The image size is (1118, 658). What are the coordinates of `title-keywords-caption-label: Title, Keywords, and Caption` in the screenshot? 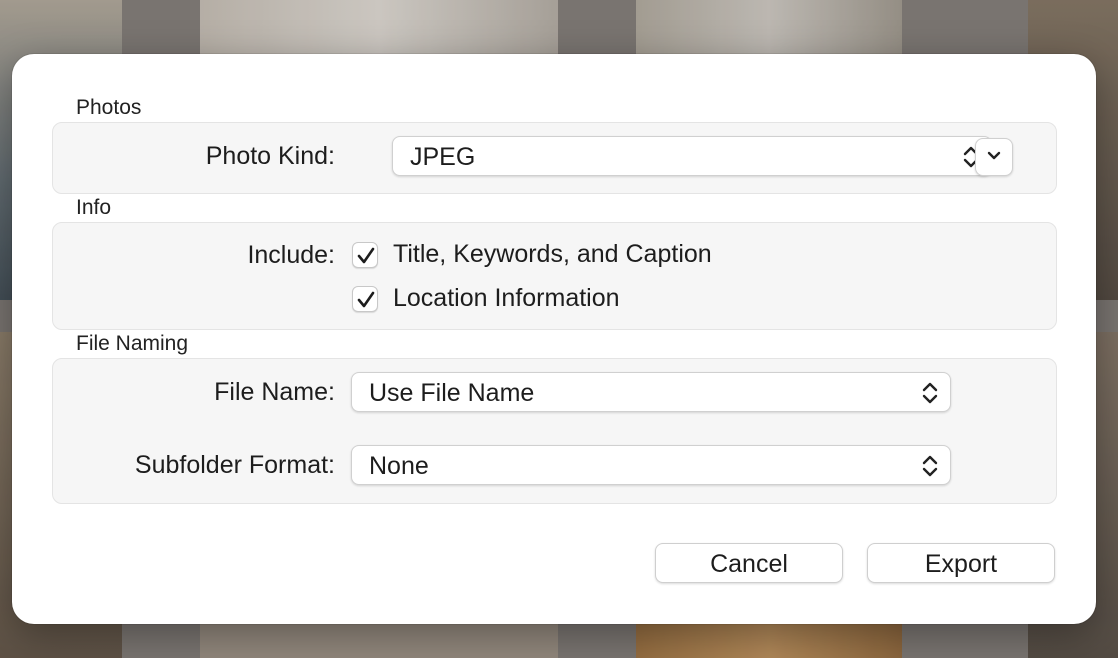 It's located at (552, 254).